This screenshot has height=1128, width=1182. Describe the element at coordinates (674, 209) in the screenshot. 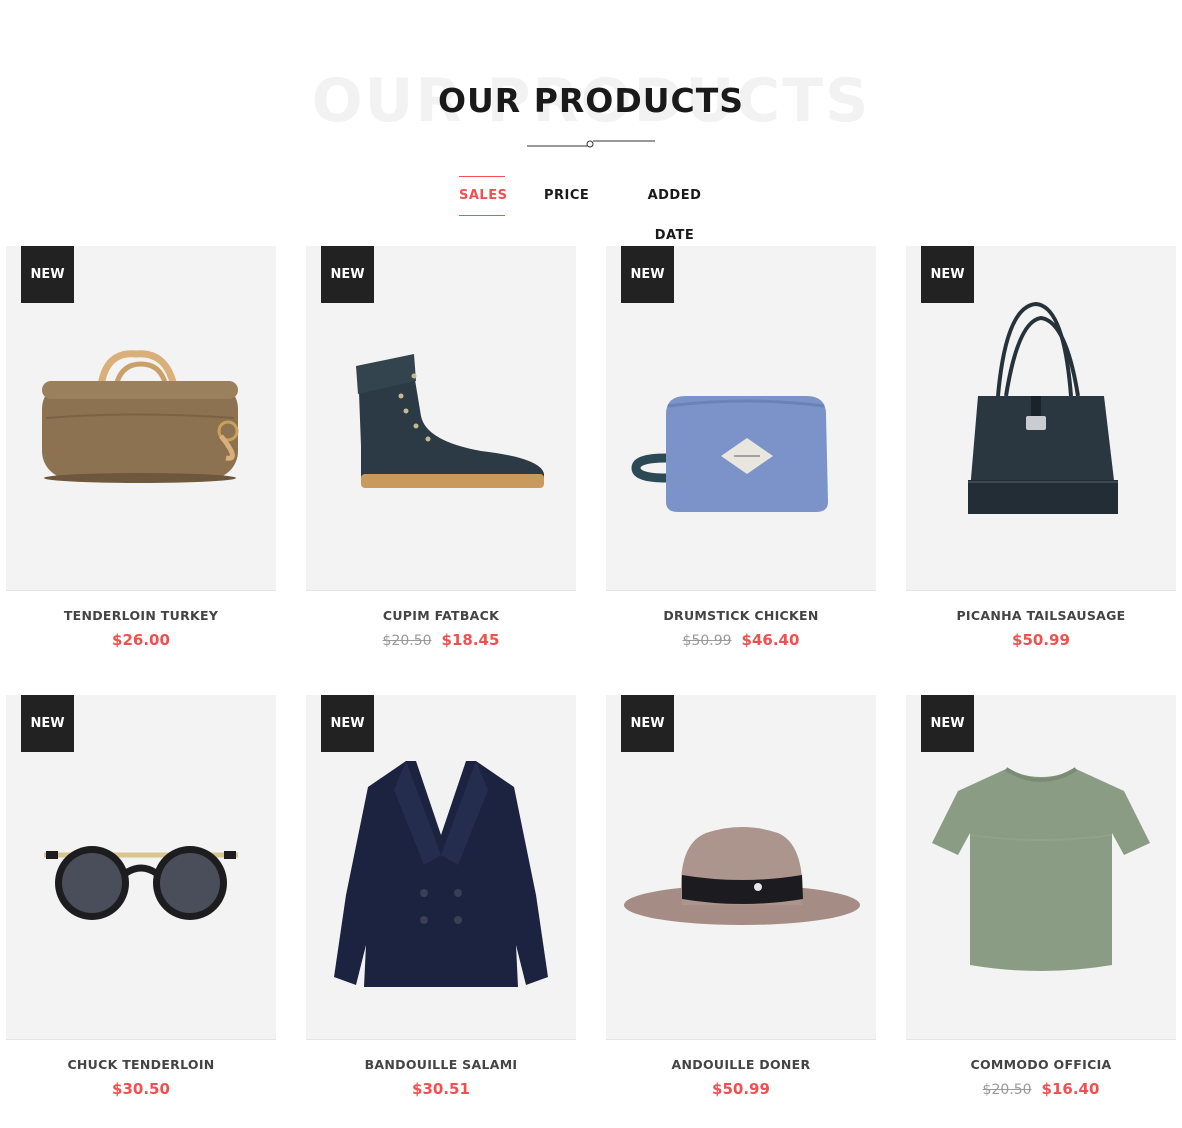

I see `tab-added-date: ADDED DATE` at that location.